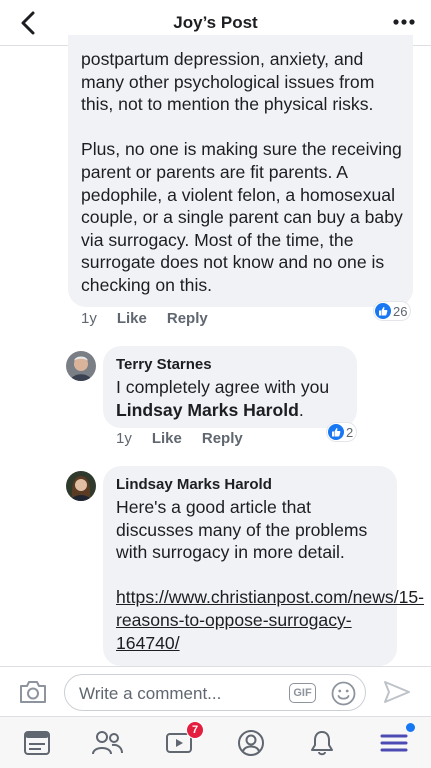 The image size is (431, 768). I want to click on emoji-icon, so click(343, 693).